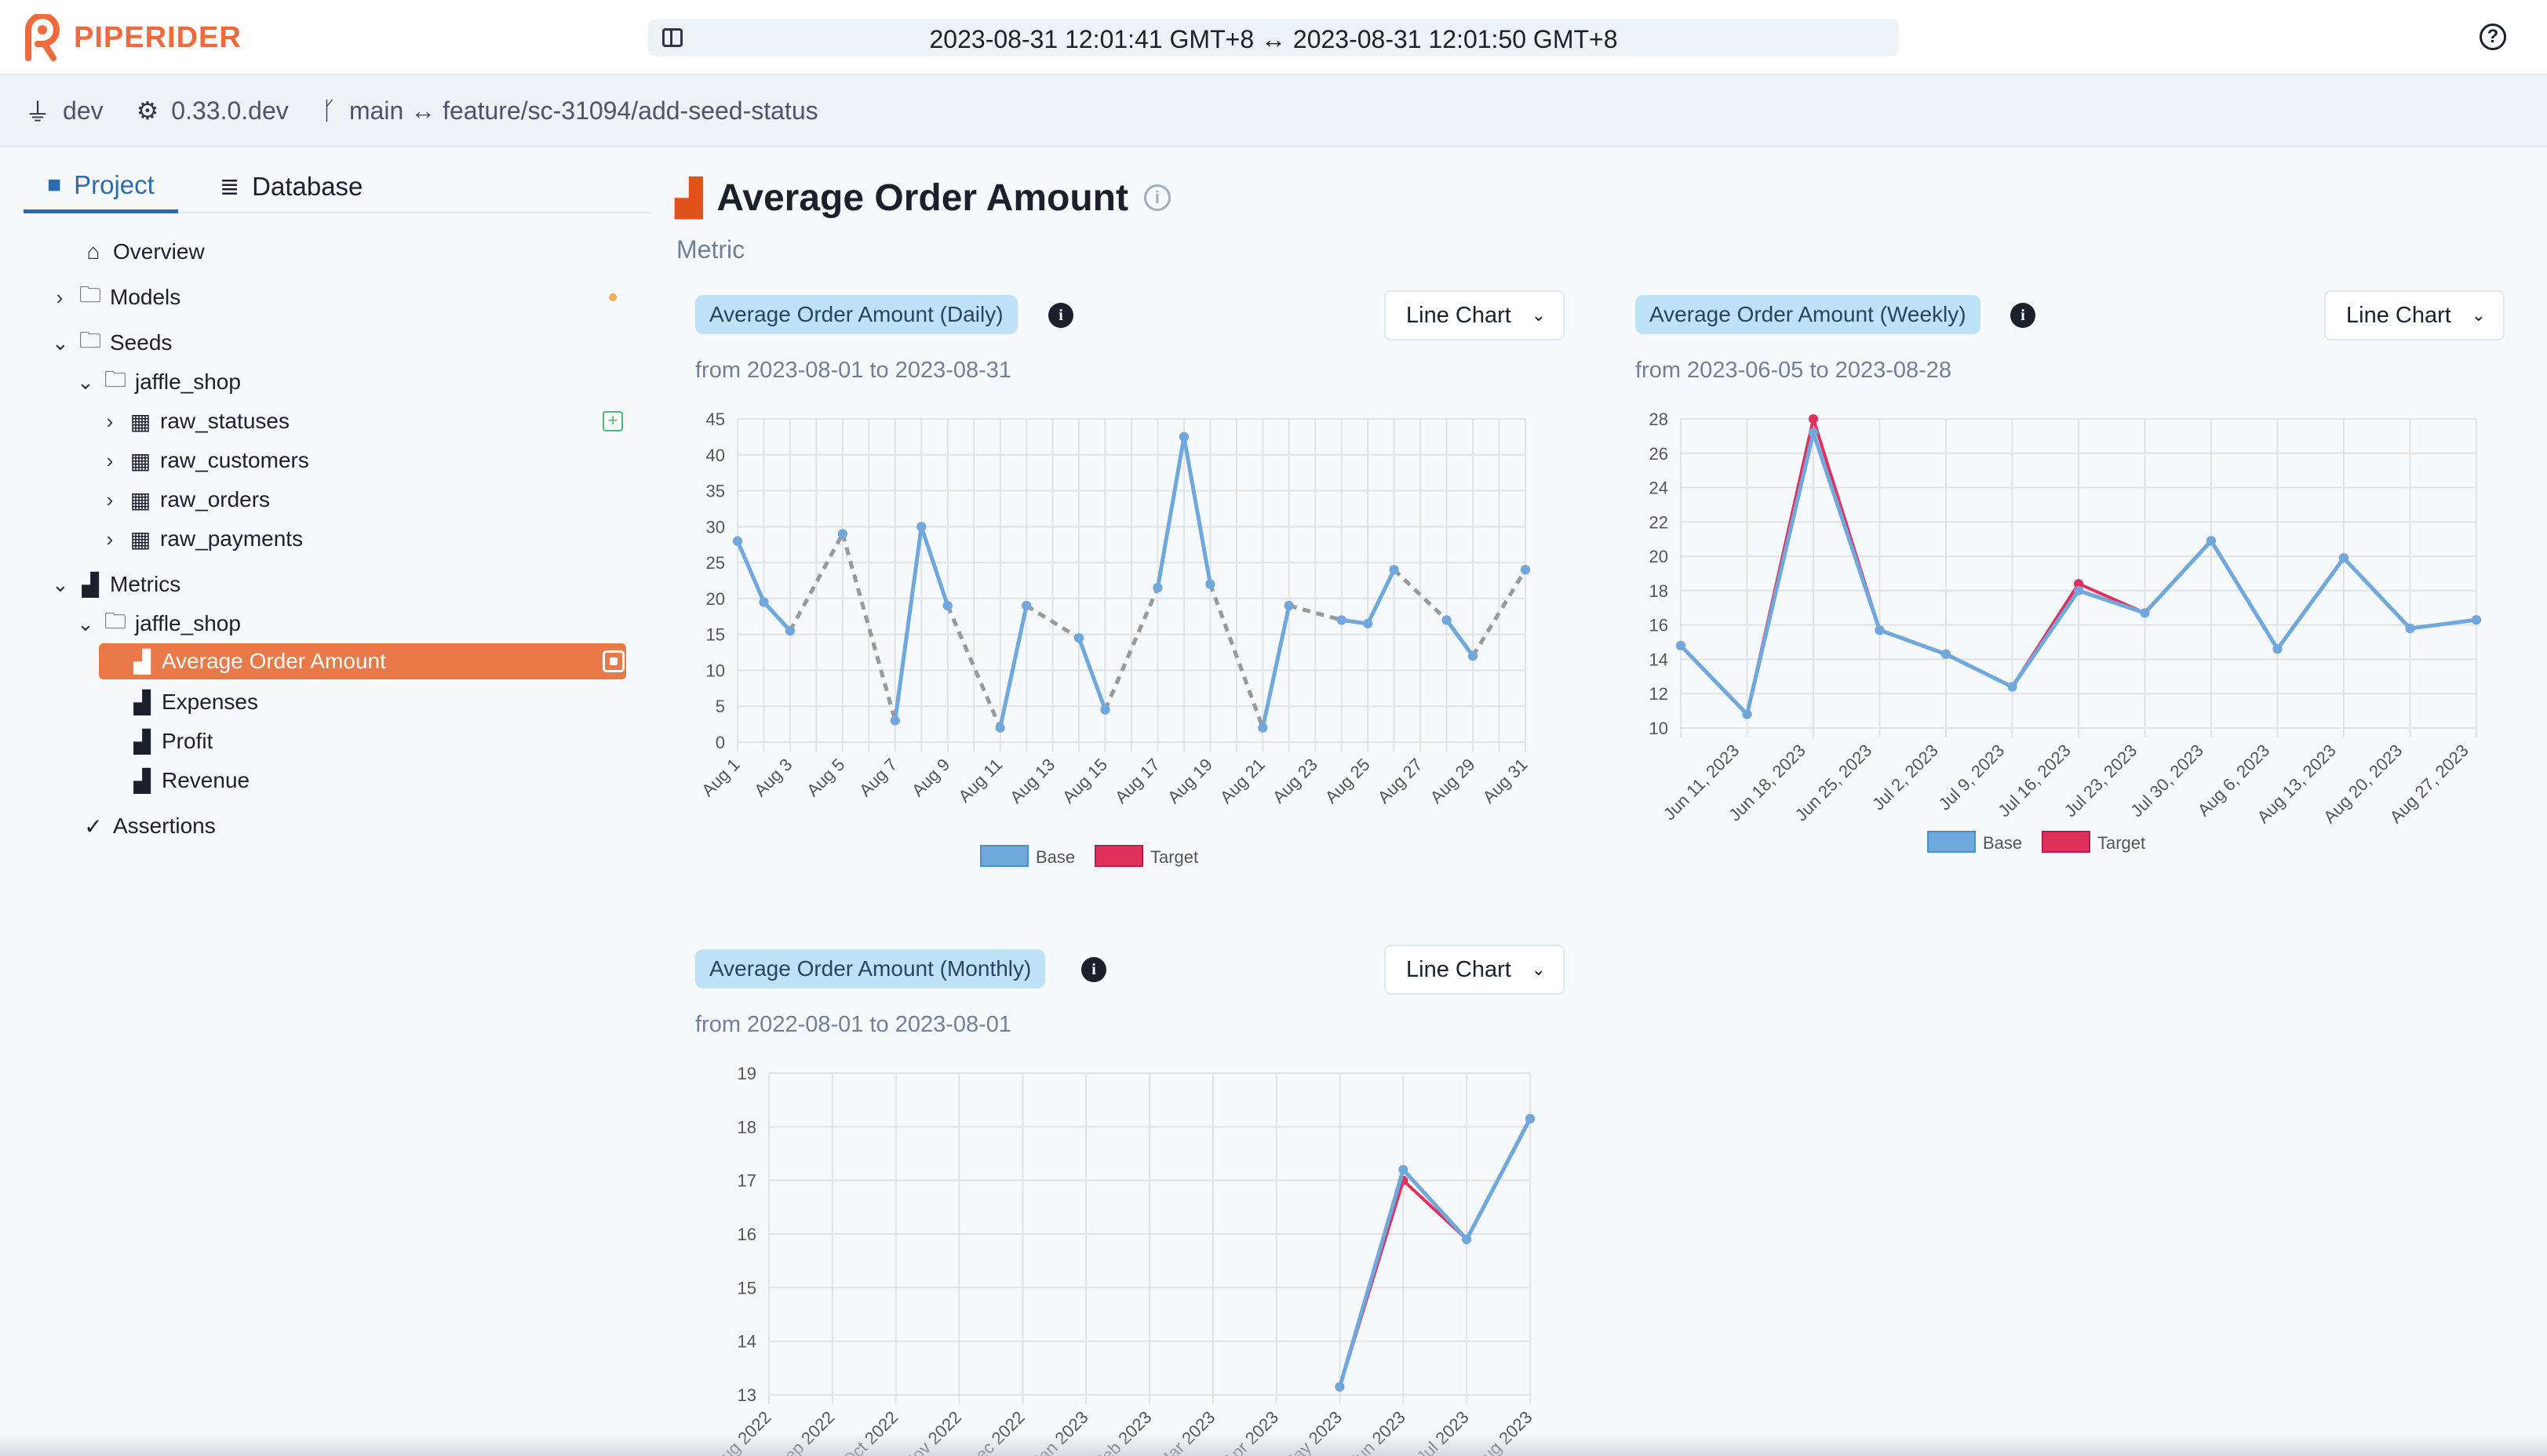  Describe the element at coordinates (1190, 781) in the screenshot. I see `x-tick-label: Aug 19` at that location.